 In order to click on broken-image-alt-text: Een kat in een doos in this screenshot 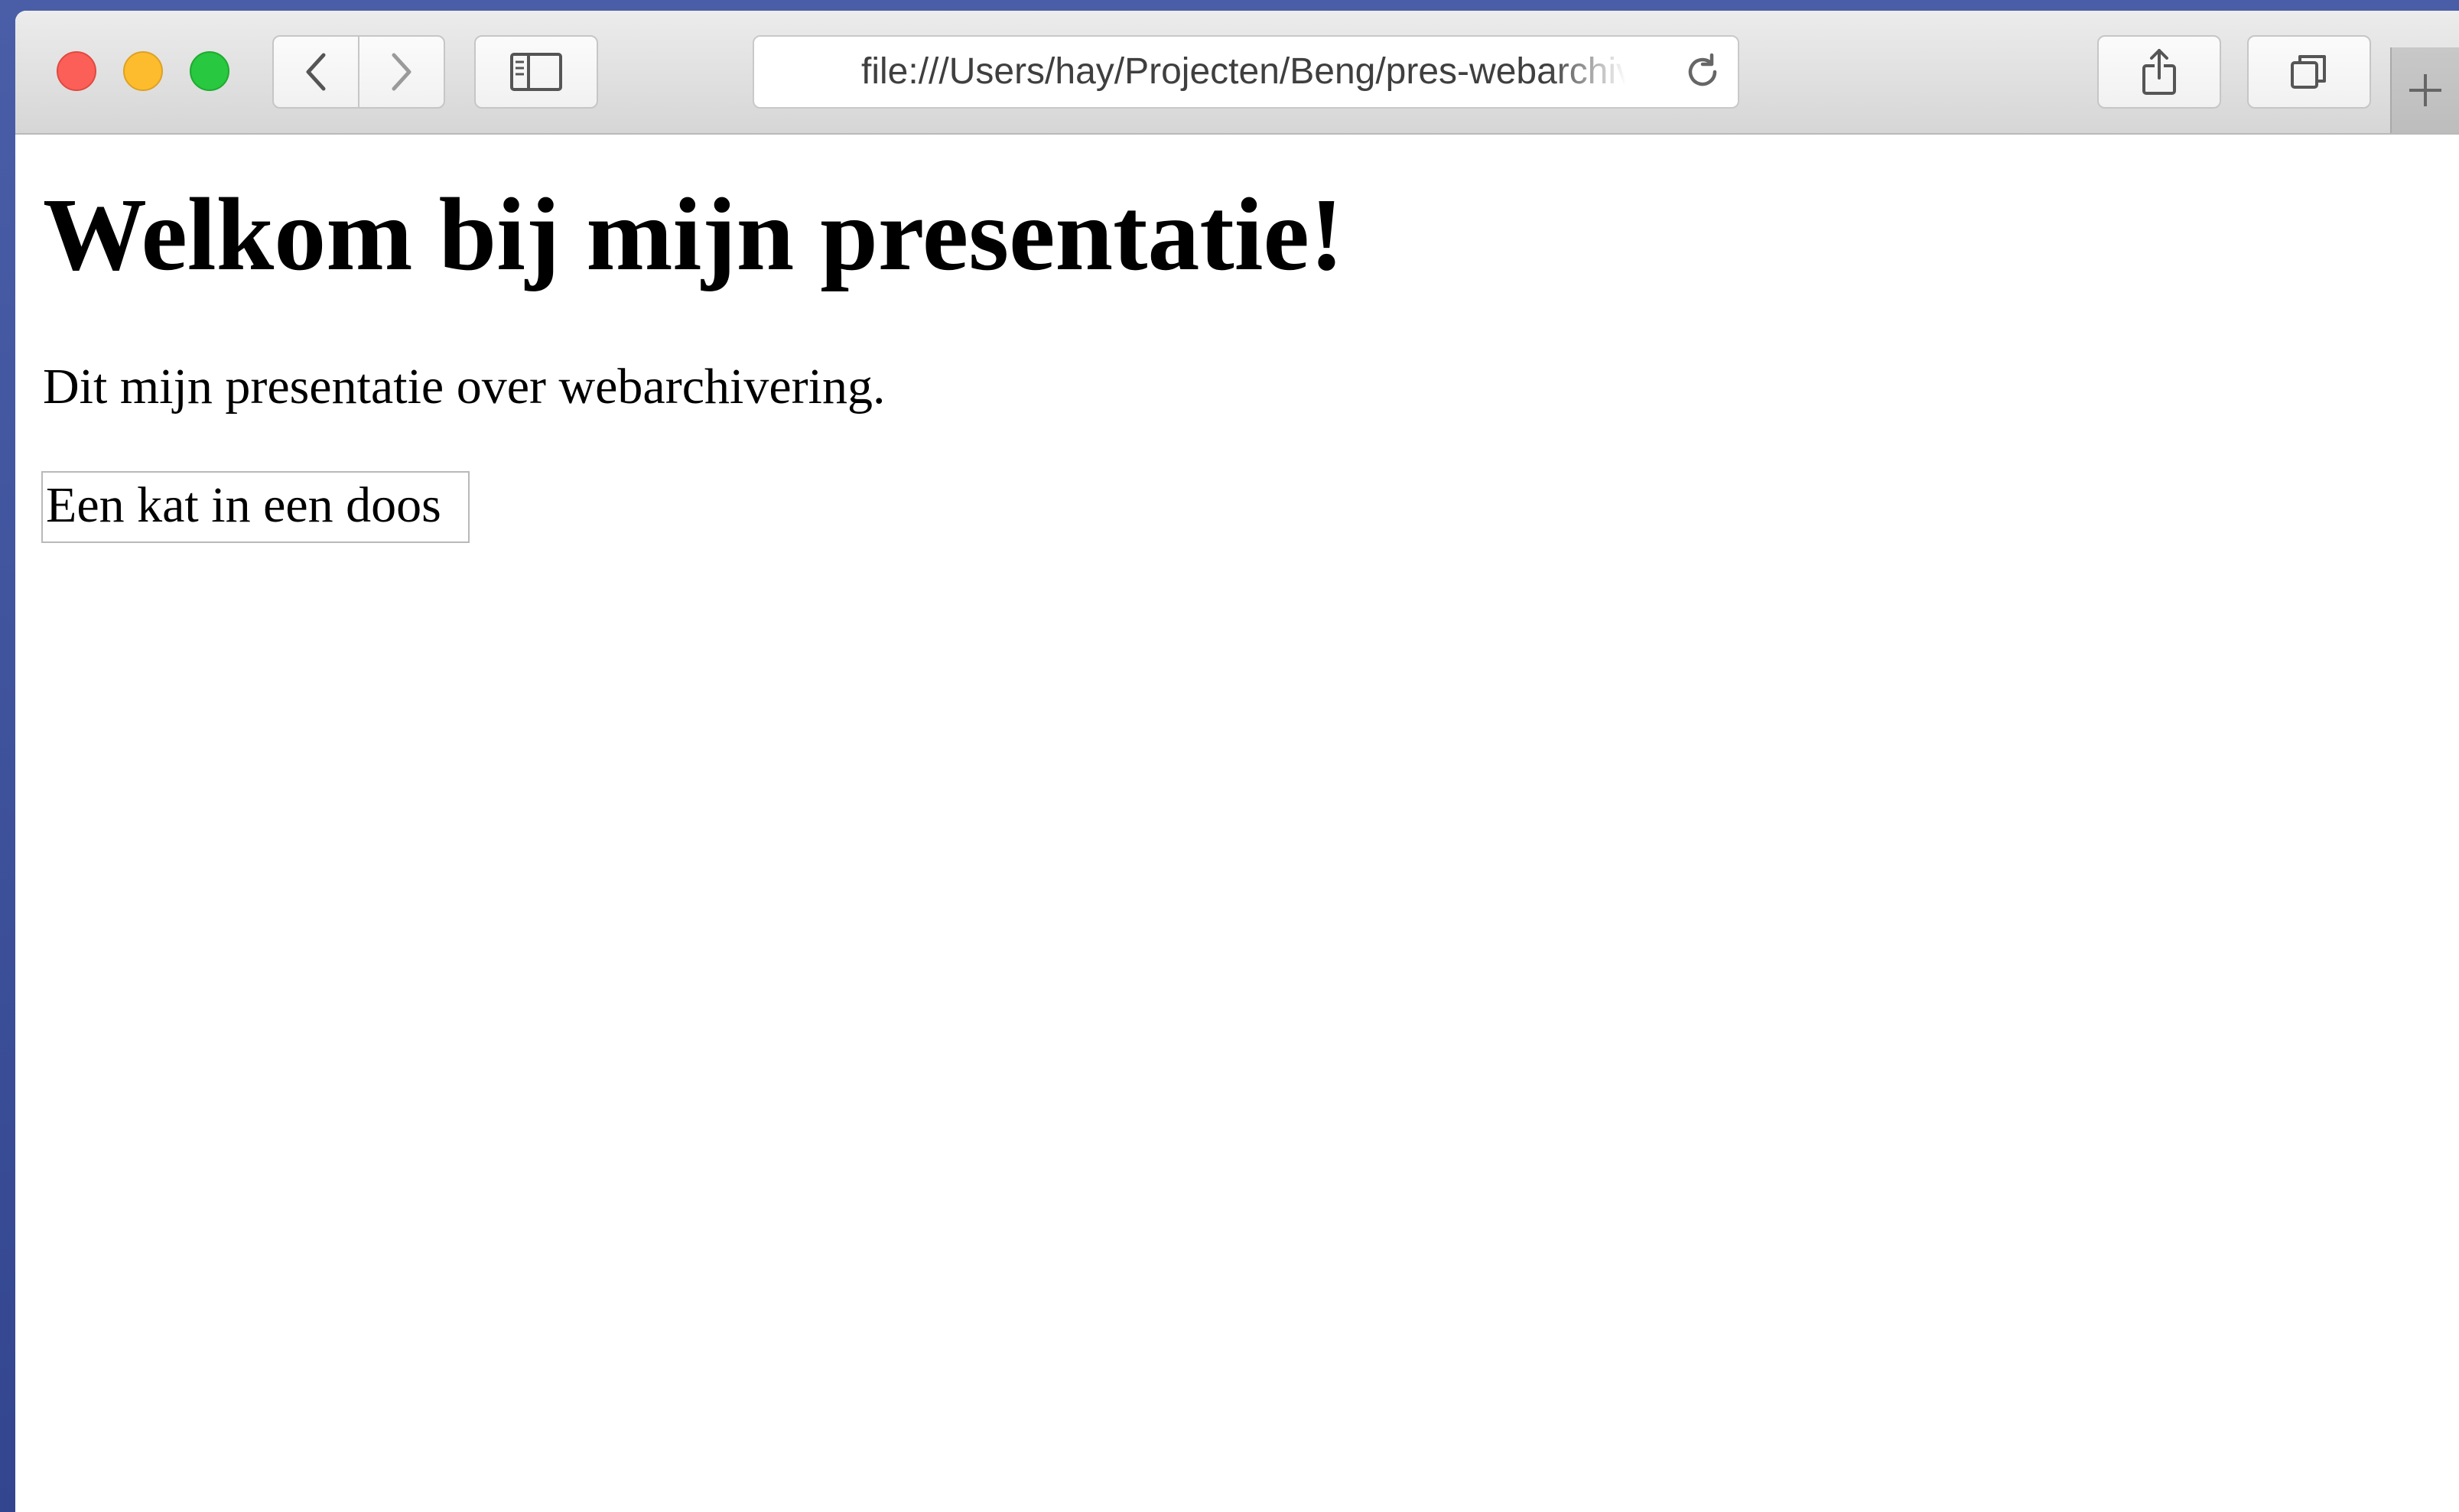, I will do `click(255, 507)`.